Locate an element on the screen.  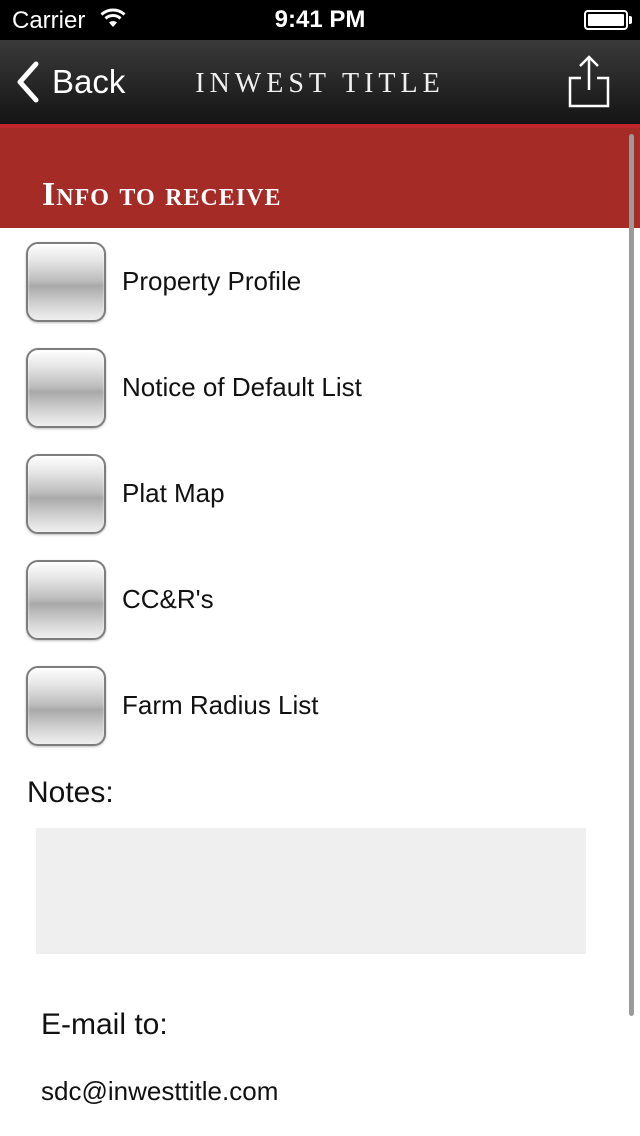
scrollbar is located at coordinates (631, 575).